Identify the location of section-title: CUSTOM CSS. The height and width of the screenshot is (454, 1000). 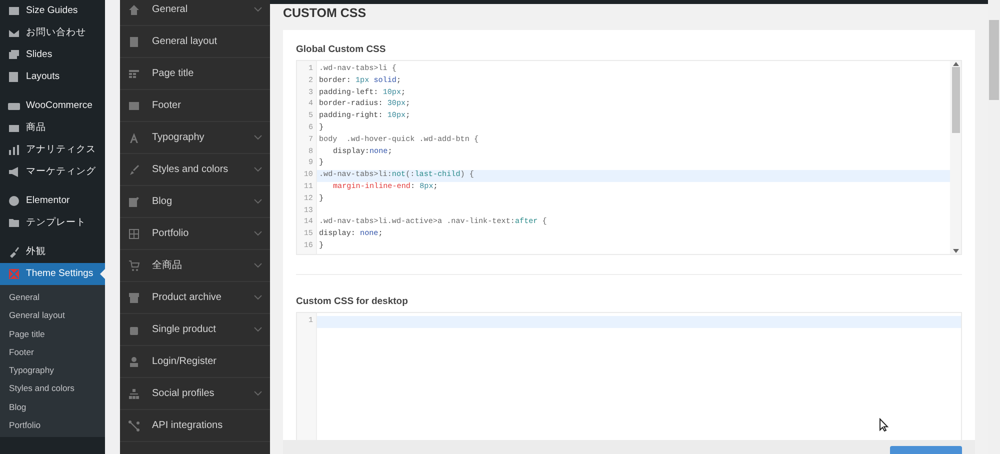
(325, 13).